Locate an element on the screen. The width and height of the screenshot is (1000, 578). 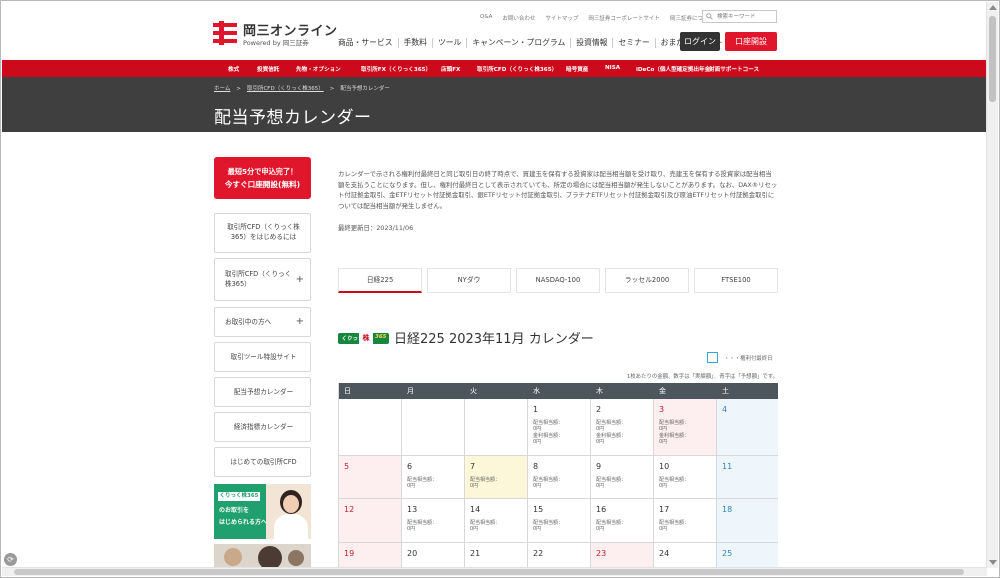
scroll-down-icon is located at coordinates (993, 562).